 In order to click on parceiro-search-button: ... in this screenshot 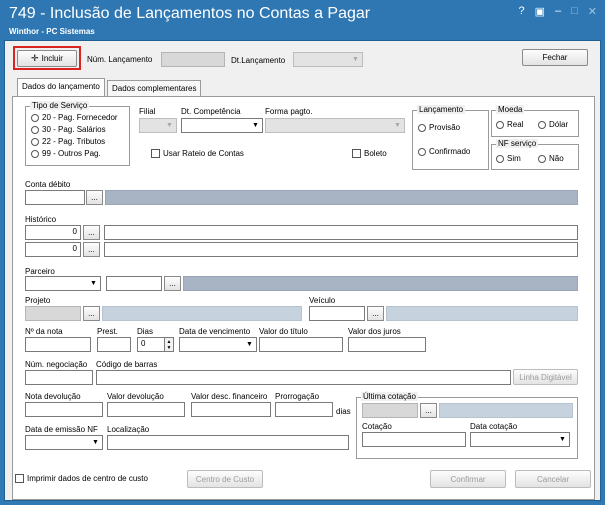, I will do `click(172, 283)`.